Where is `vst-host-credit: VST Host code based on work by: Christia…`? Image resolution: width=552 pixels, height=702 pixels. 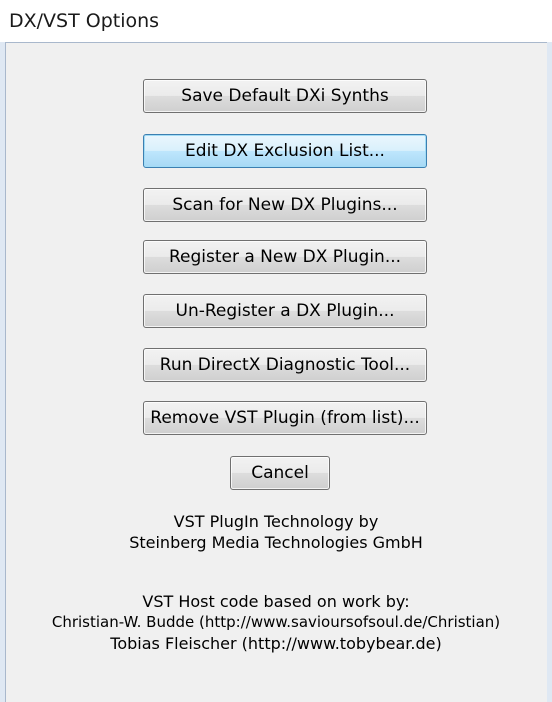
vst-host-credit: VST Host code based on work by: Christia… is located at coordinates (276, 622).